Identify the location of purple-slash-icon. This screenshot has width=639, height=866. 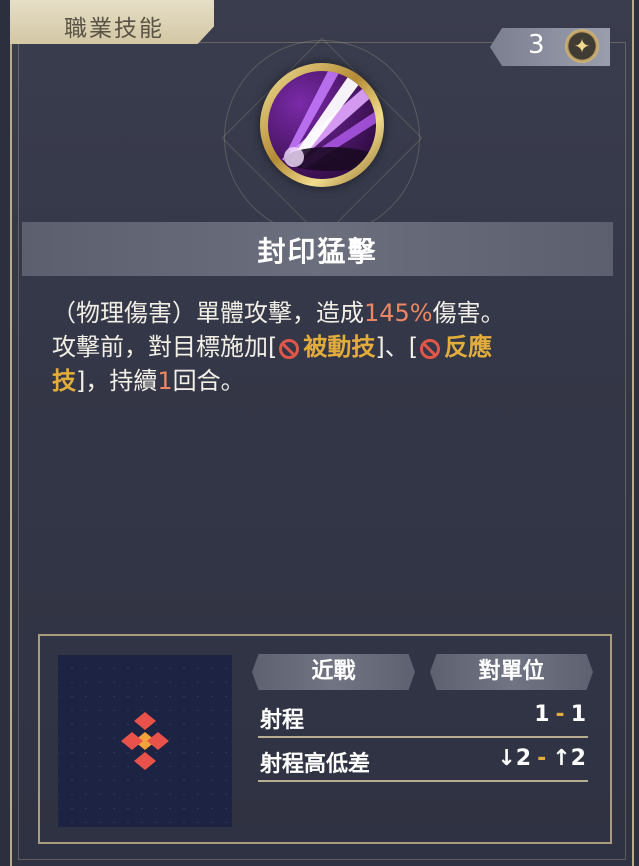
(322, 125).